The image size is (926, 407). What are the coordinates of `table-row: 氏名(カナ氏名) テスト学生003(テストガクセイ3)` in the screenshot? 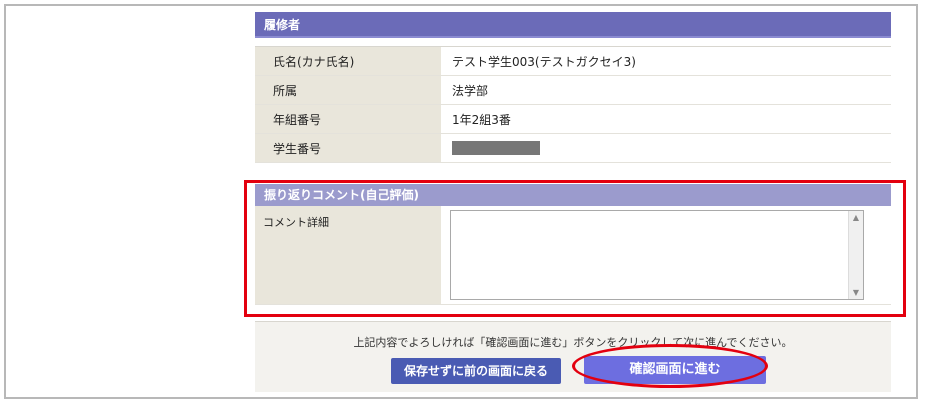 It's located at (573, 61).